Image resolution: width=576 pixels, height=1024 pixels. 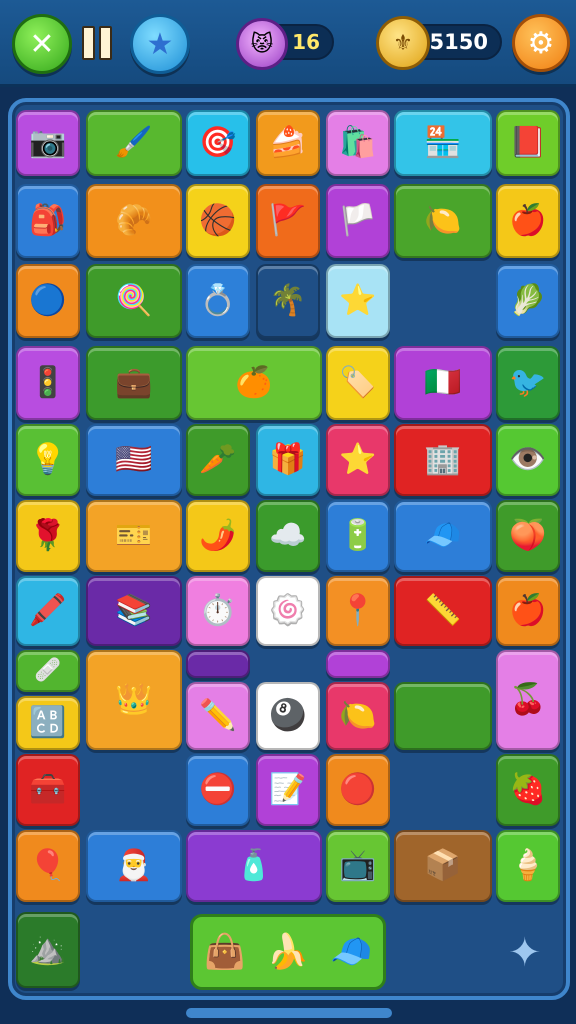 What do you see at coordinates (443, 221) in the screenshot?
I see `lemon-eraser-tile: 🍋` at bounding box center [443, 221].